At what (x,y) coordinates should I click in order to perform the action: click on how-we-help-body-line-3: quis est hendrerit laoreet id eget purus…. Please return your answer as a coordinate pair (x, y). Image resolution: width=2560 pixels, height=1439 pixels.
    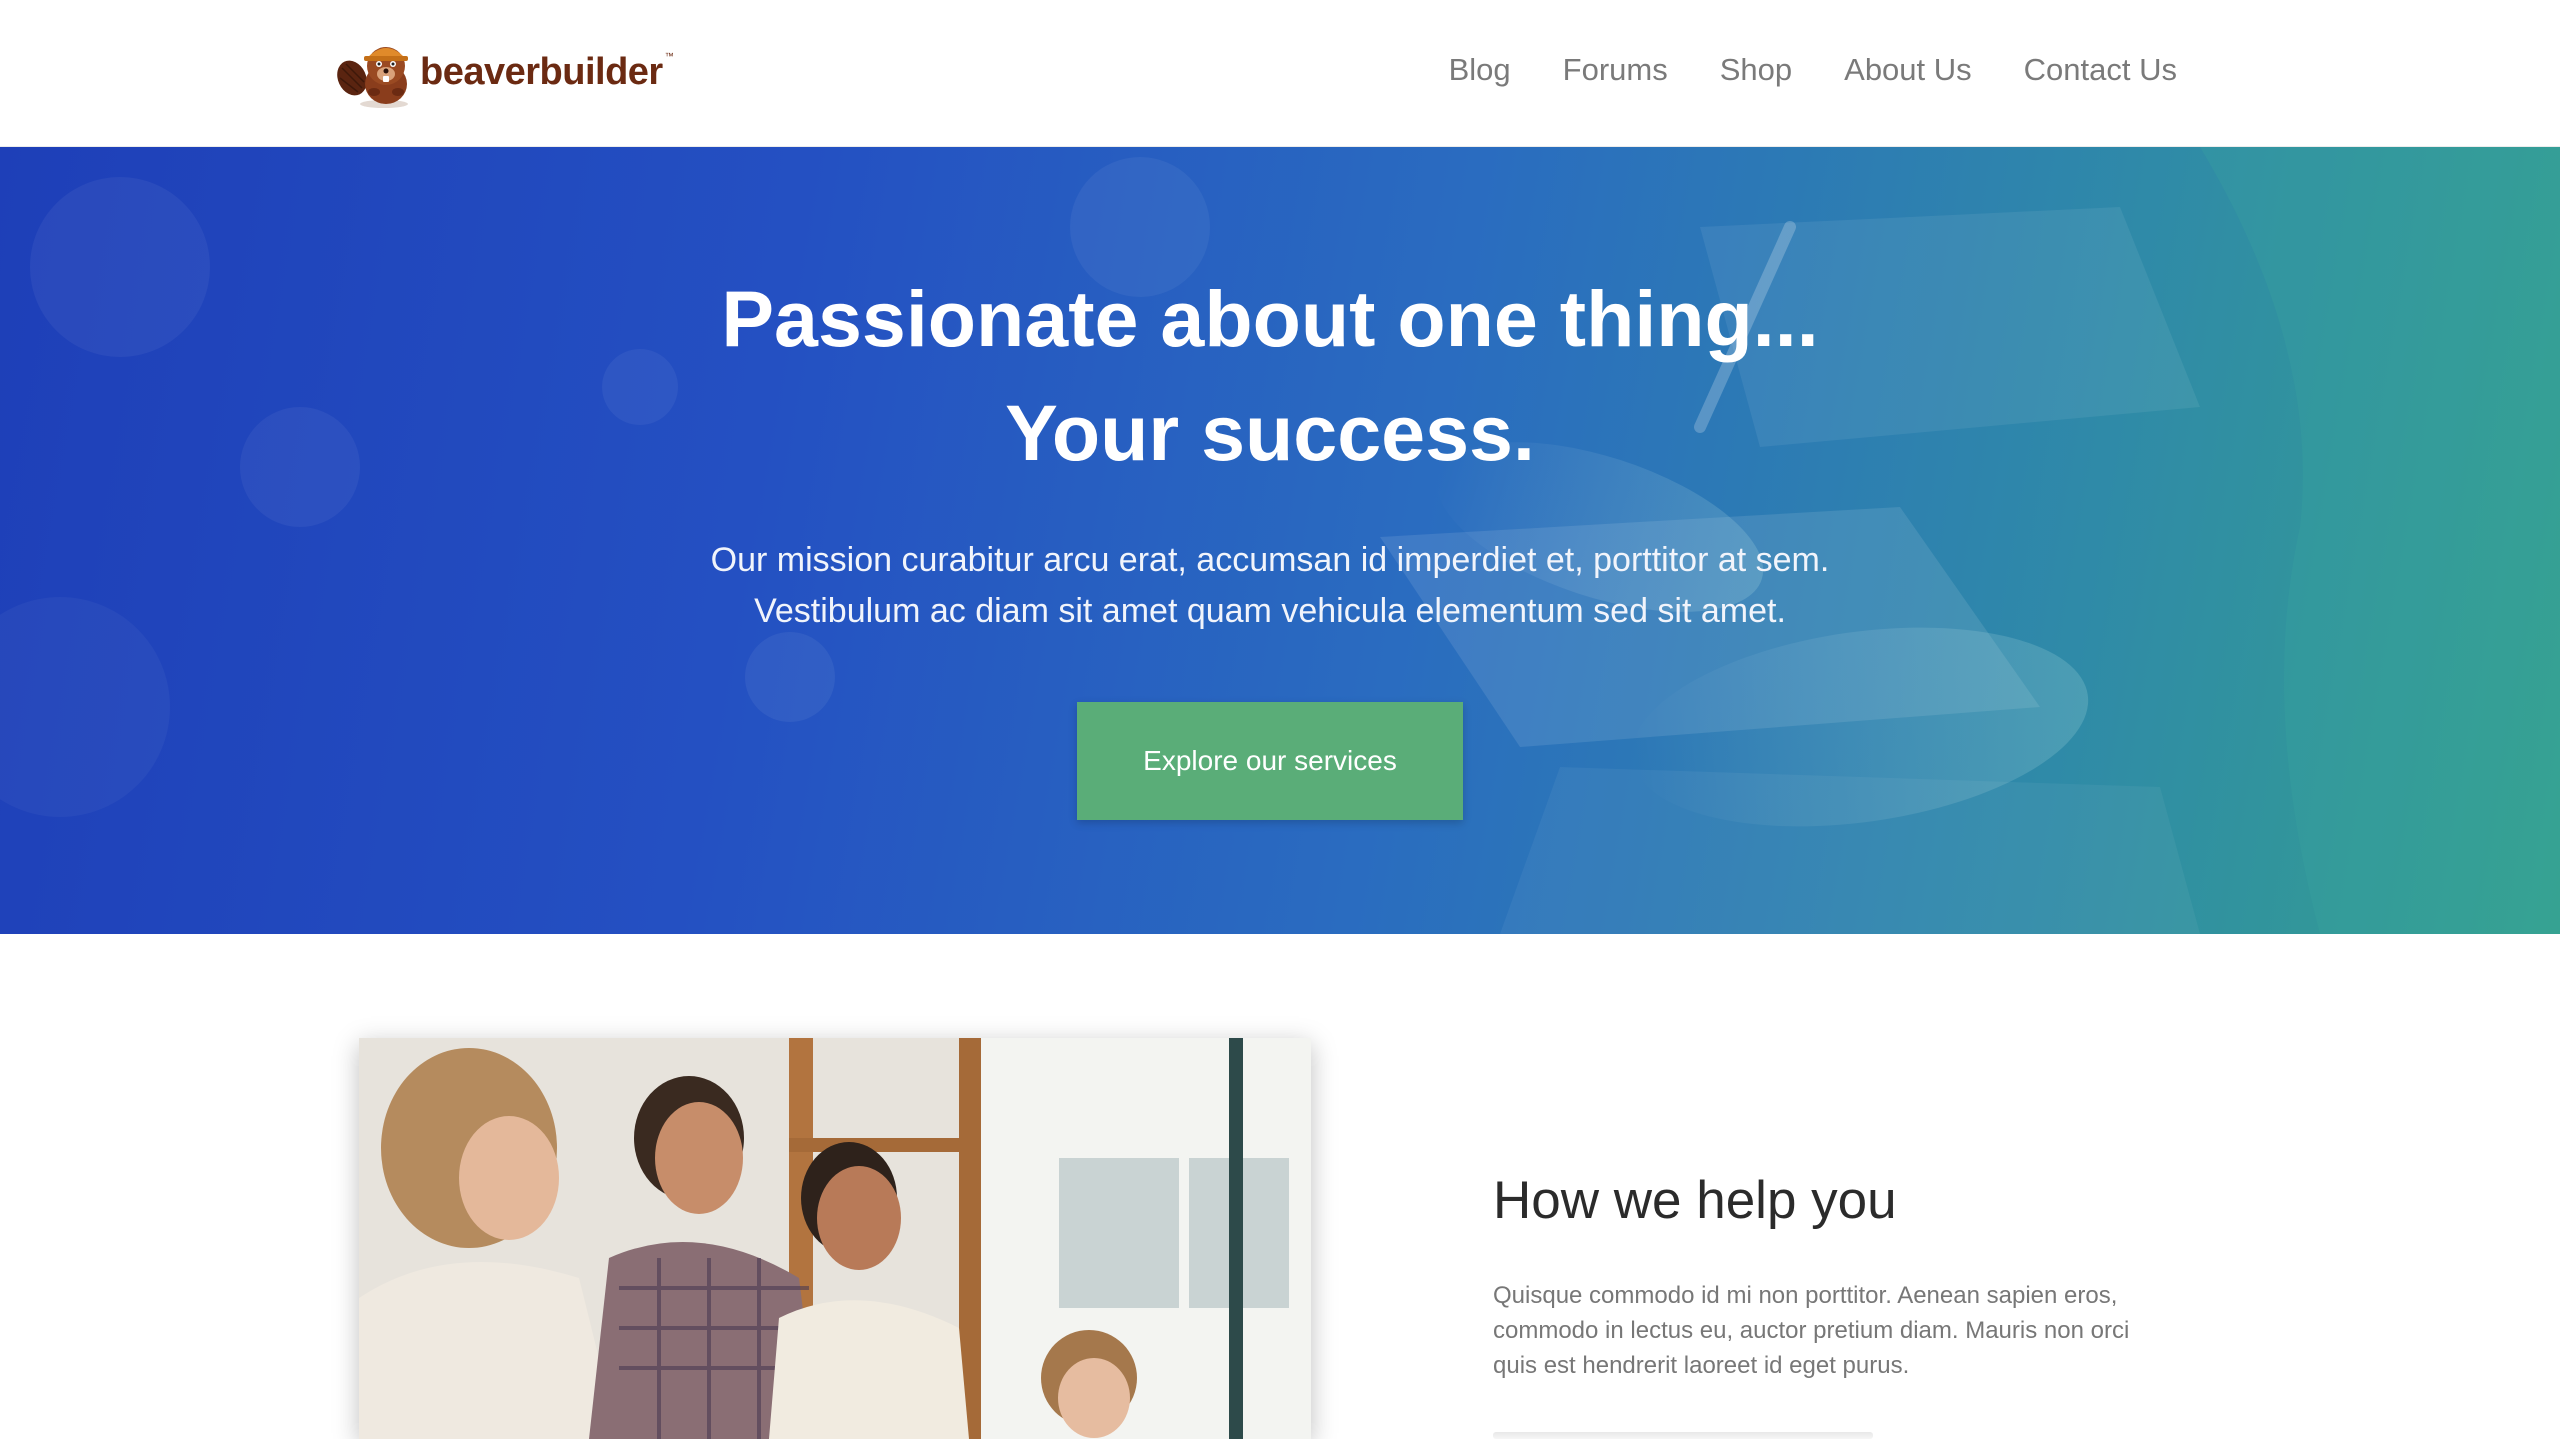
    Looking at the image, I should click on (1701, 1365).